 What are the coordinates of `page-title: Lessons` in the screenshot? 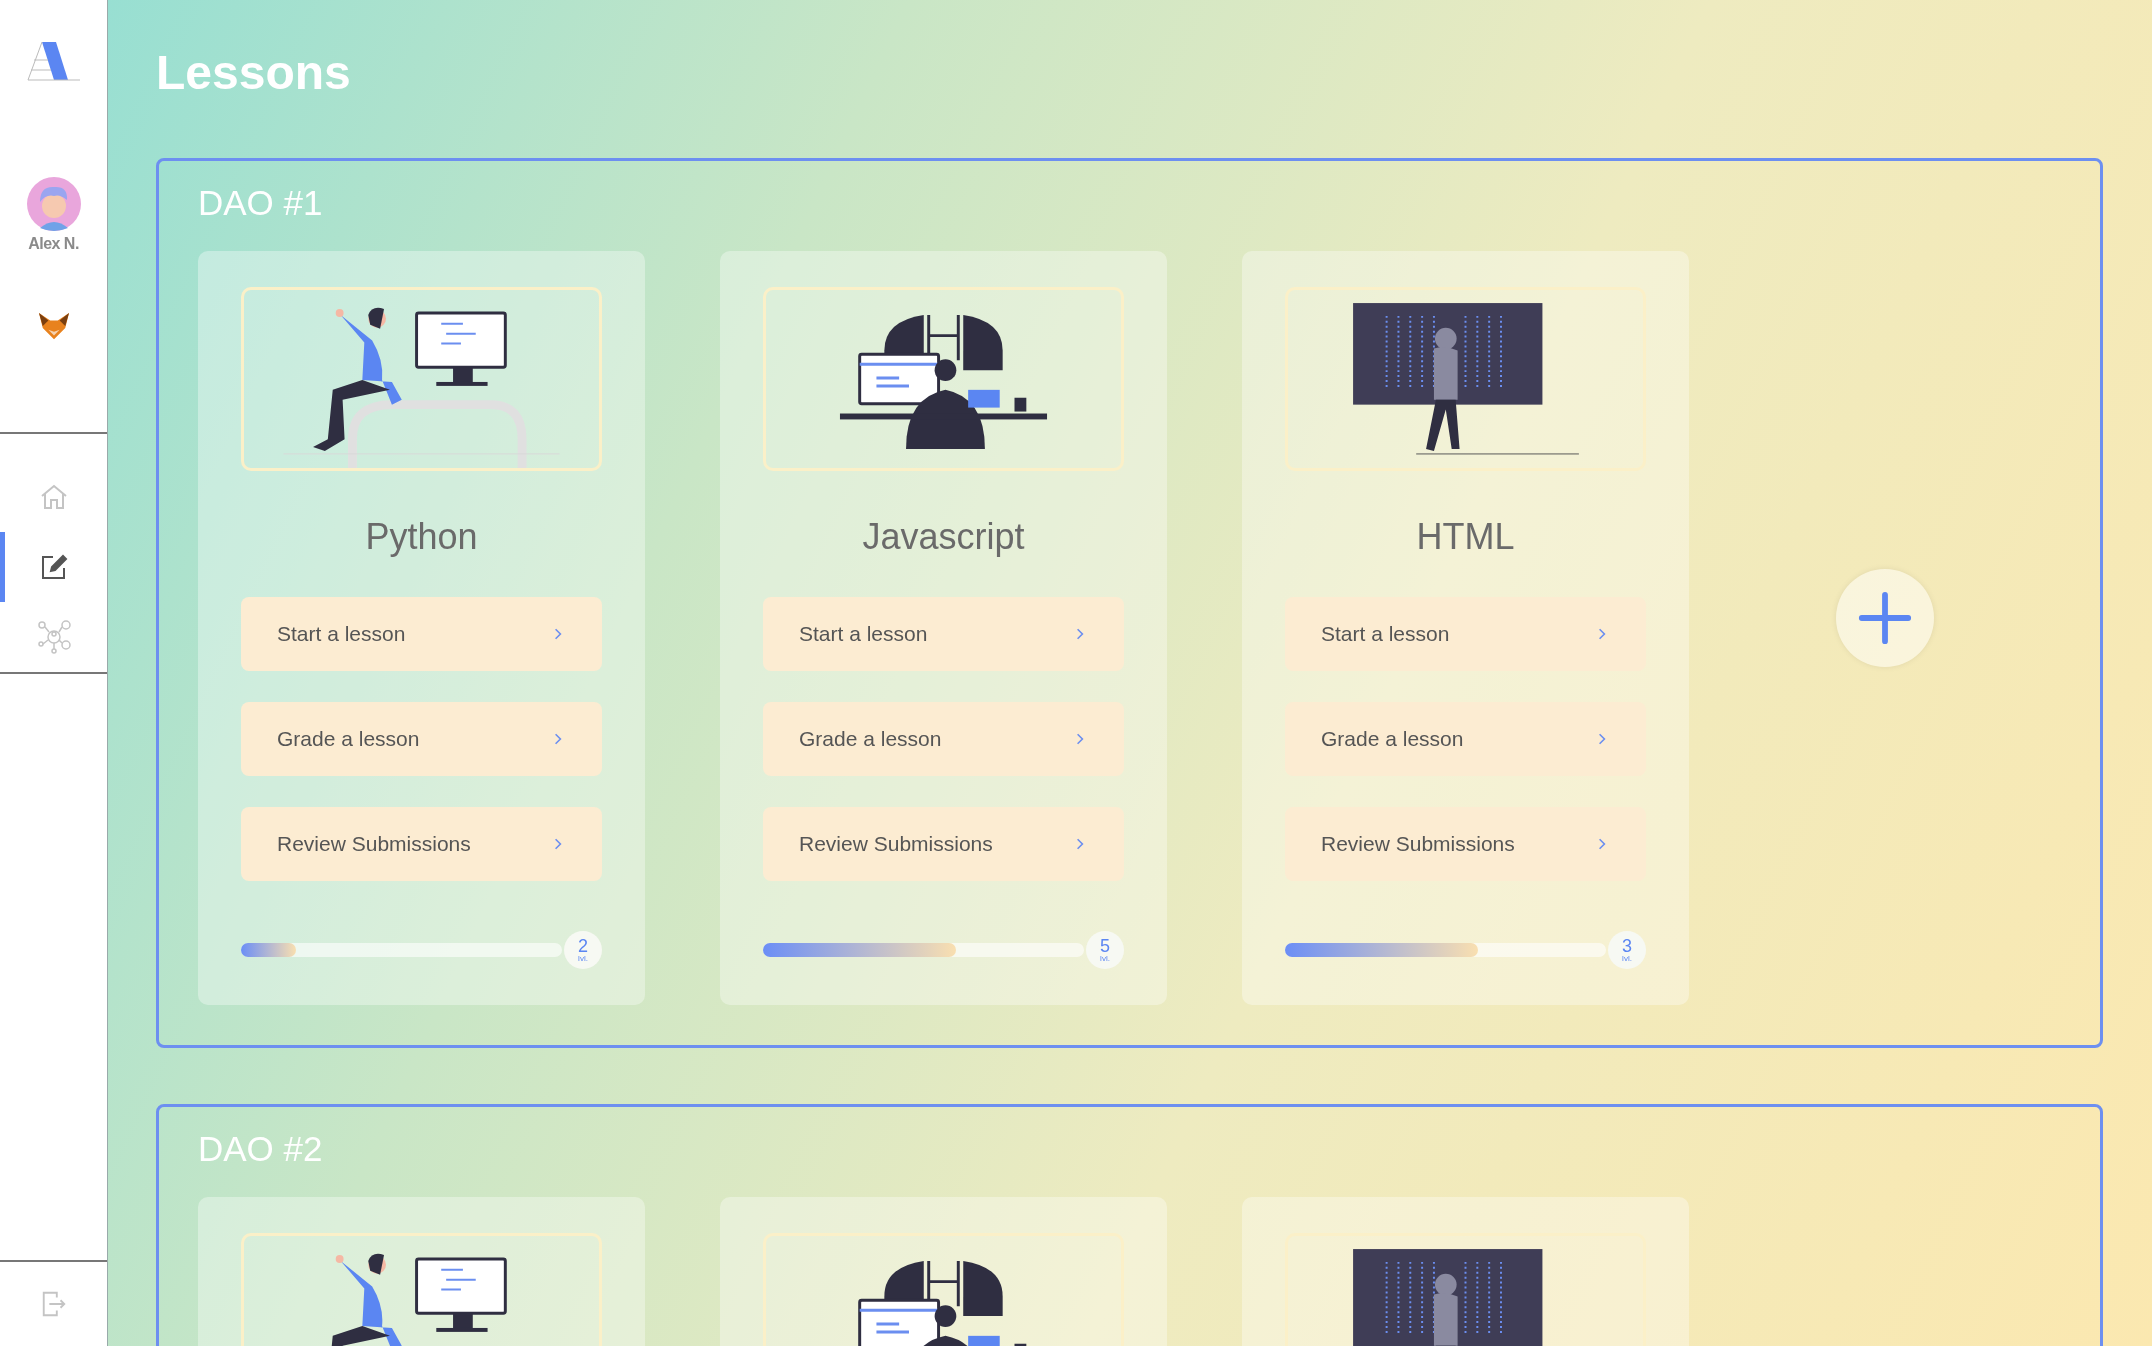 It's located at (254, 73).